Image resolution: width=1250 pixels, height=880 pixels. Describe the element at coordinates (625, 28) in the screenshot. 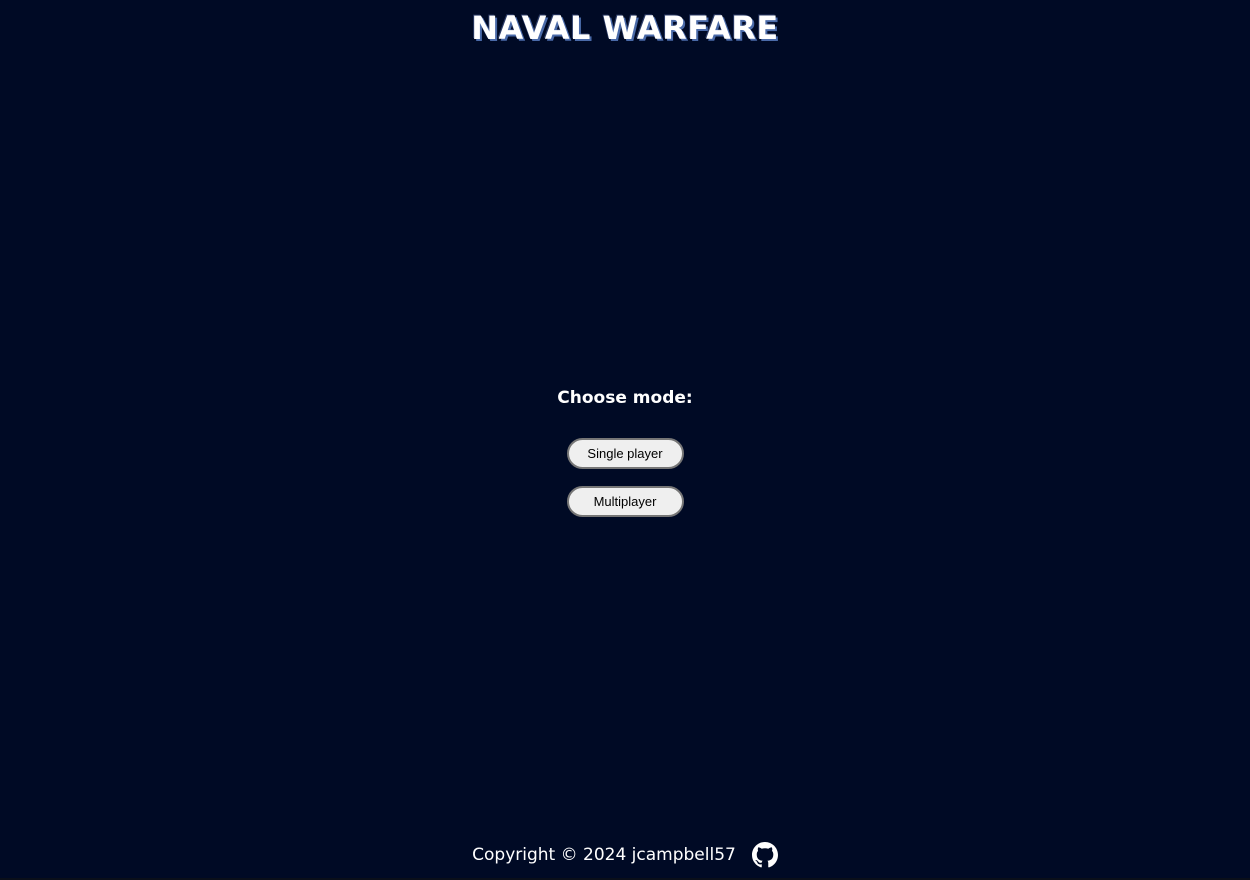

I see `page-title: NAVAL WARFARE` at that location.